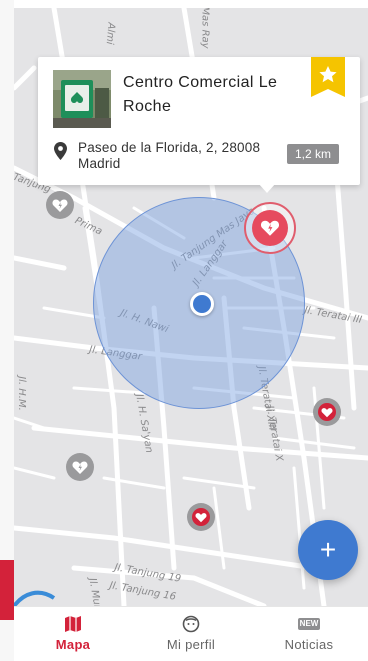  I want to click on left-edge-accent, so click(7, 590).